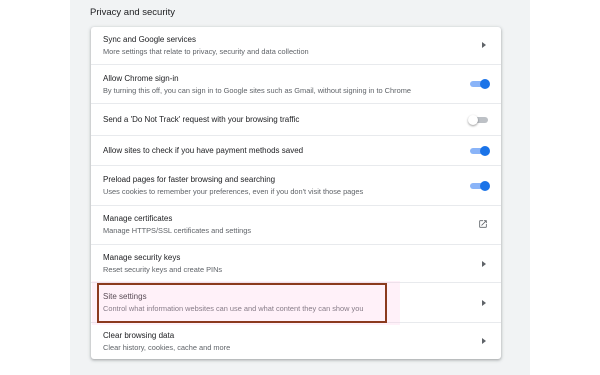 This screenshot has width=600, height=375. I want to click on allow-chrome-signin-toggle, so click(479, 84).